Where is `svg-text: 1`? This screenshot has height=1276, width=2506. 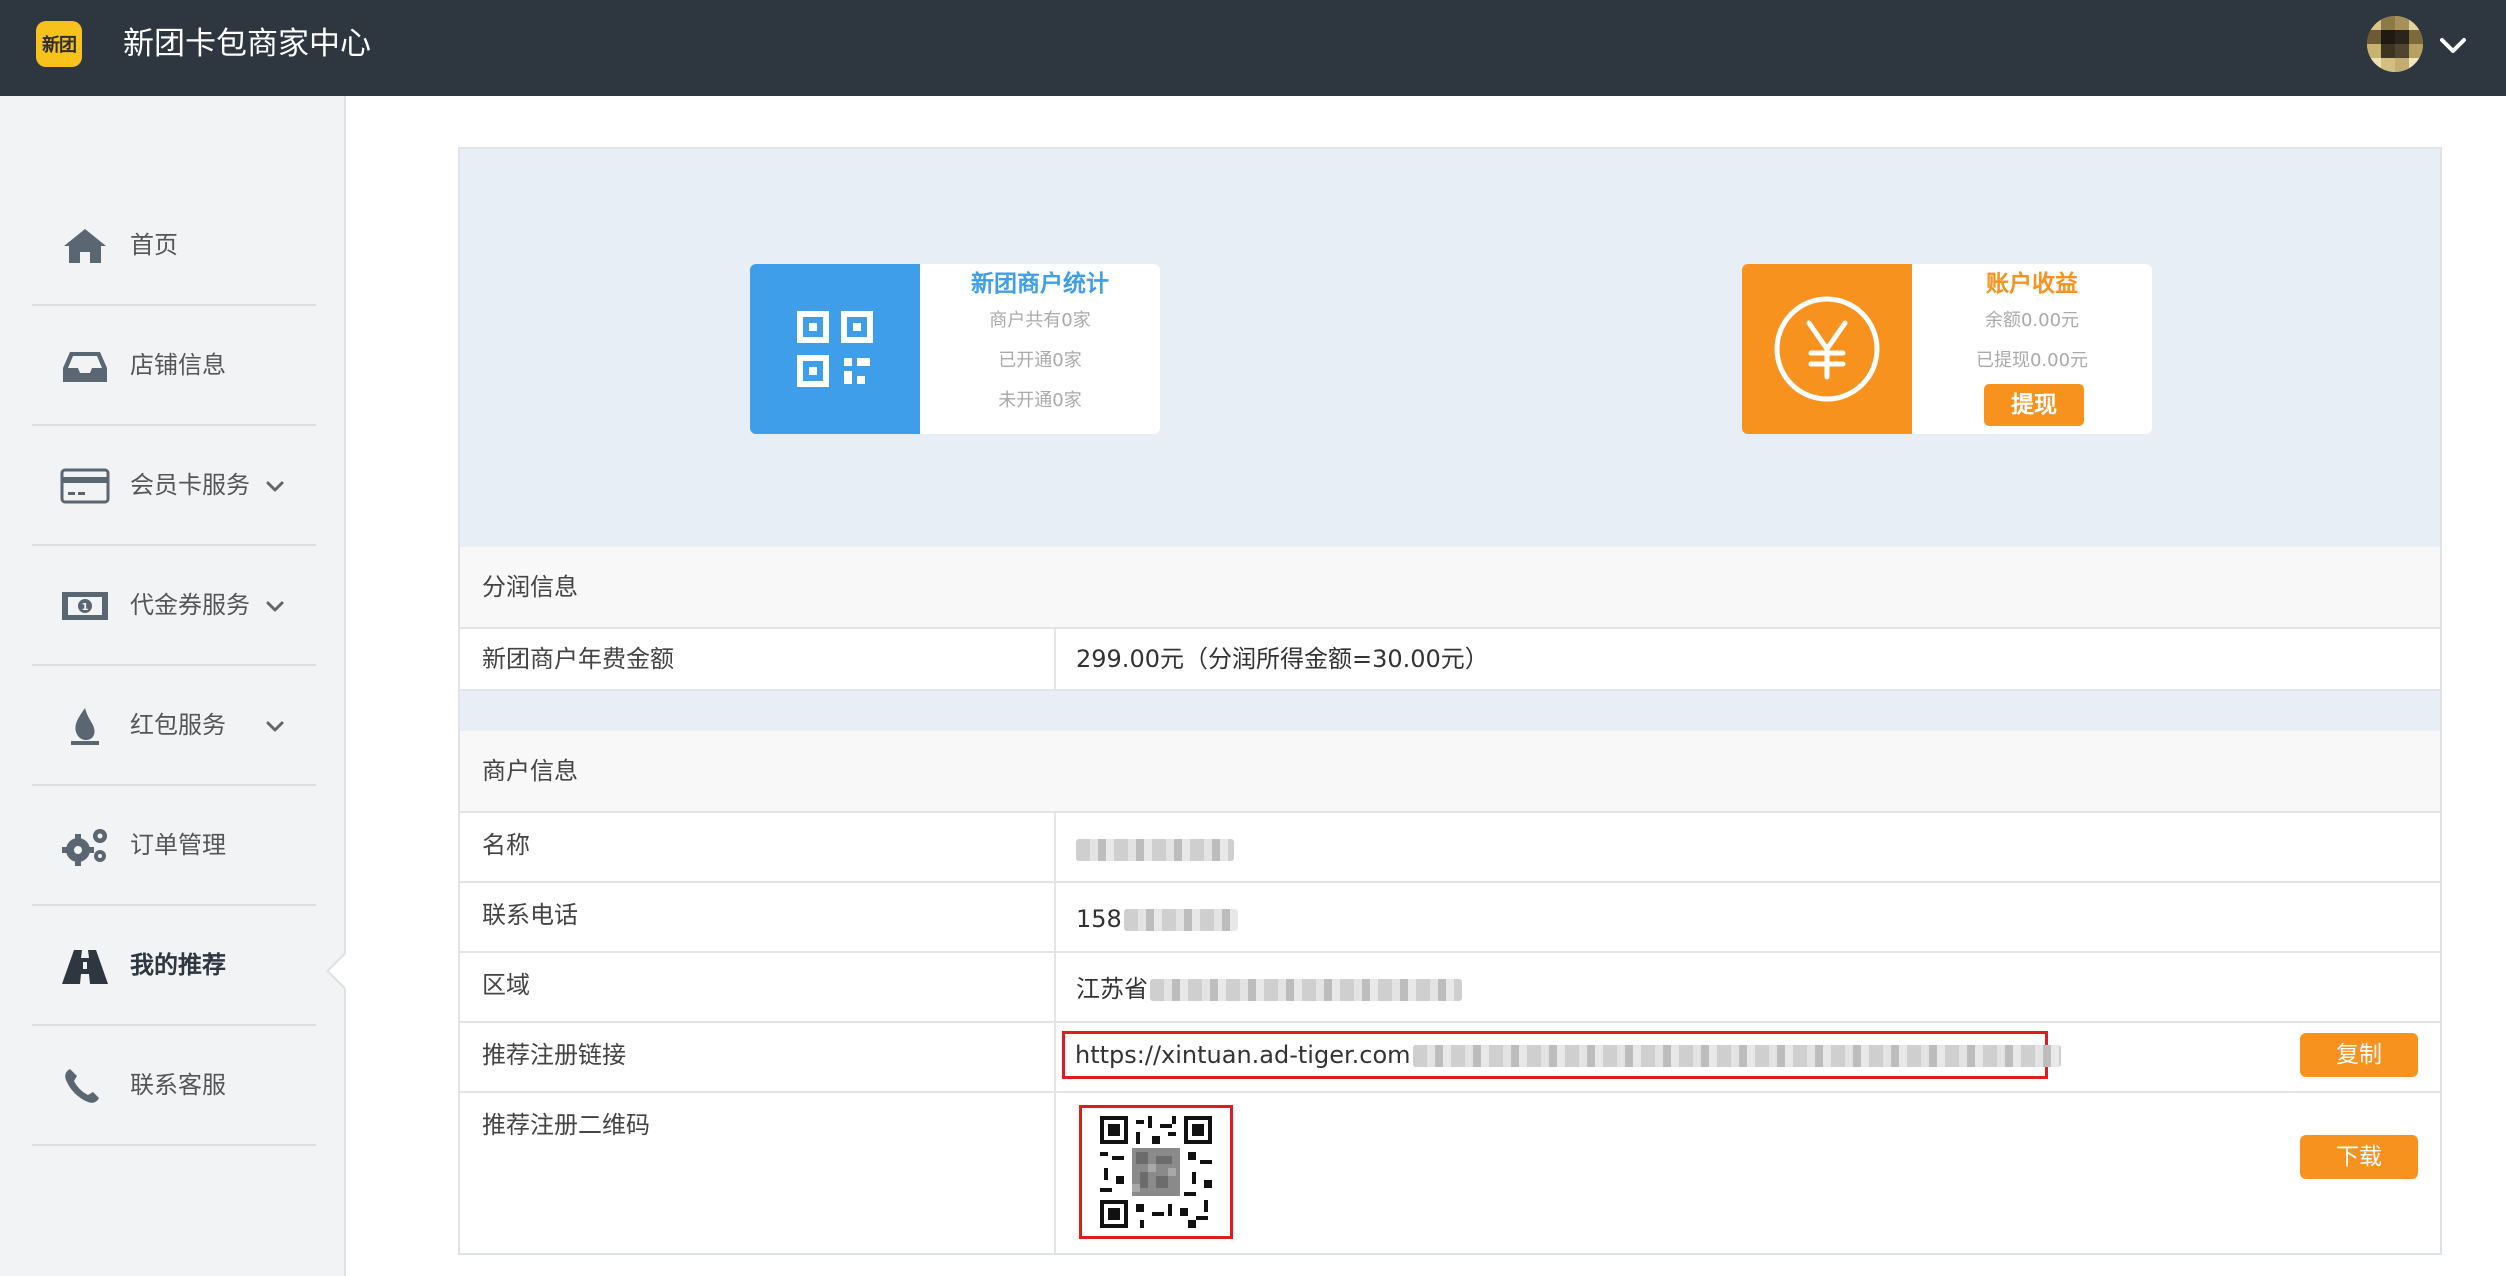 svg-text: 1 is located at coordinates (85, 607).